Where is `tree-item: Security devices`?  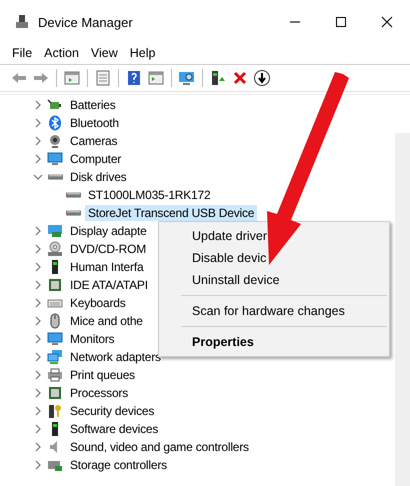
tree-item: Security devices is located at coordinates (112, 411).